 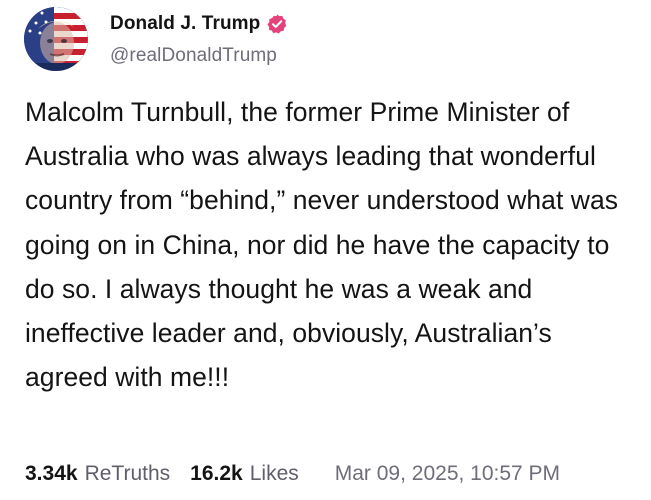 What do you see at coordinates (128, 474) in the screenshot?
I see `retruths-label: ReTruths` at bounding box center [128, 474].